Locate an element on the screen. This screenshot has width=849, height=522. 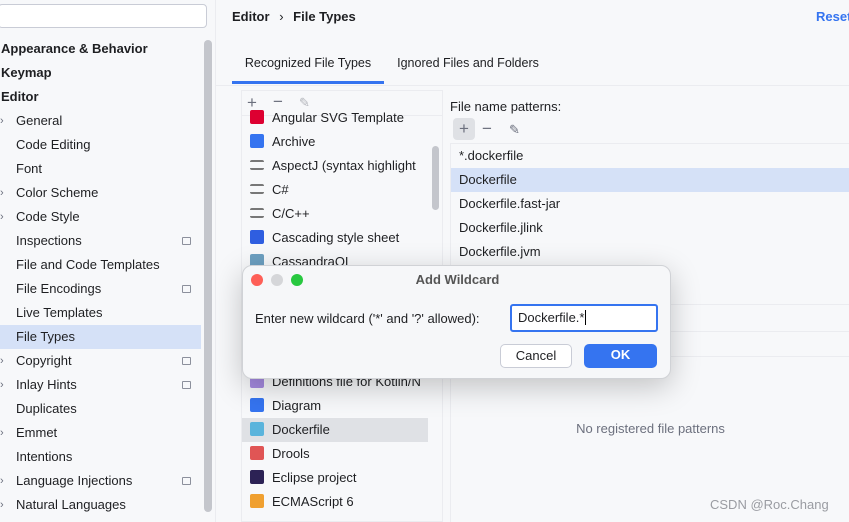
sidebar-item-inspections: Inspections is located at coordinates (100, 241).